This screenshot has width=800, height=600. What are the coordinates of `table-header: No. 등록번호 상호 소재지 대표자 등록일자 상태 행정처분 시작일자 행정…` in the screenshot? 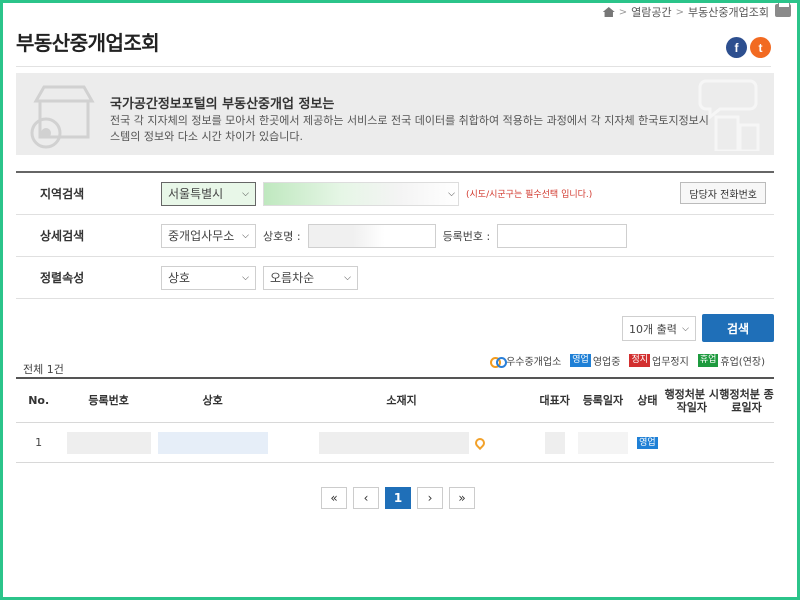 It's located at (395, 401).